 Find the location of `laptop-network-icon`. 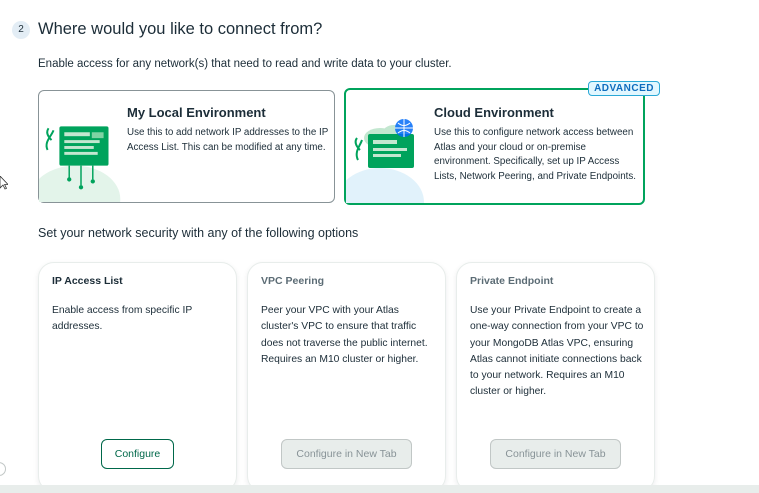

laptop-network-icon is located at coordinates (80, 164).